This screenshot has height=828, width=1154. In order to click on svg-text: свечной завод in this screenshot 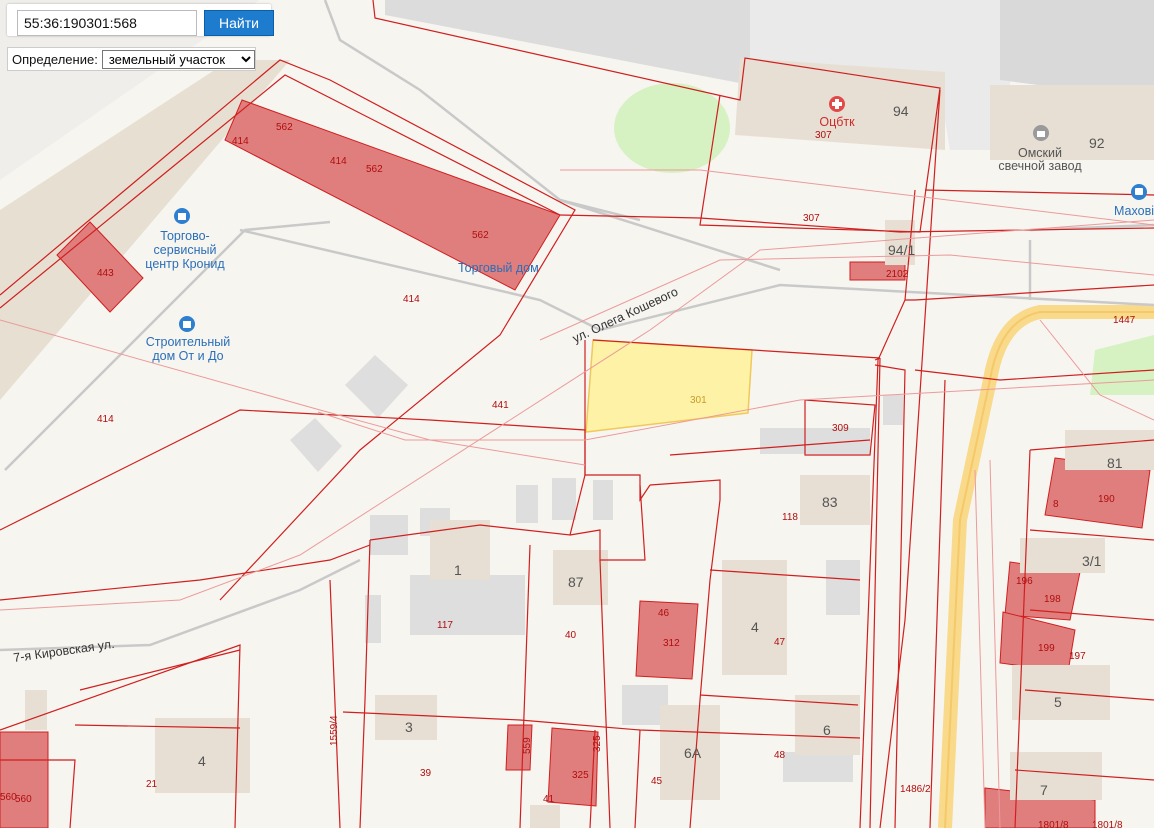, I will do `click(1040, 166)`.